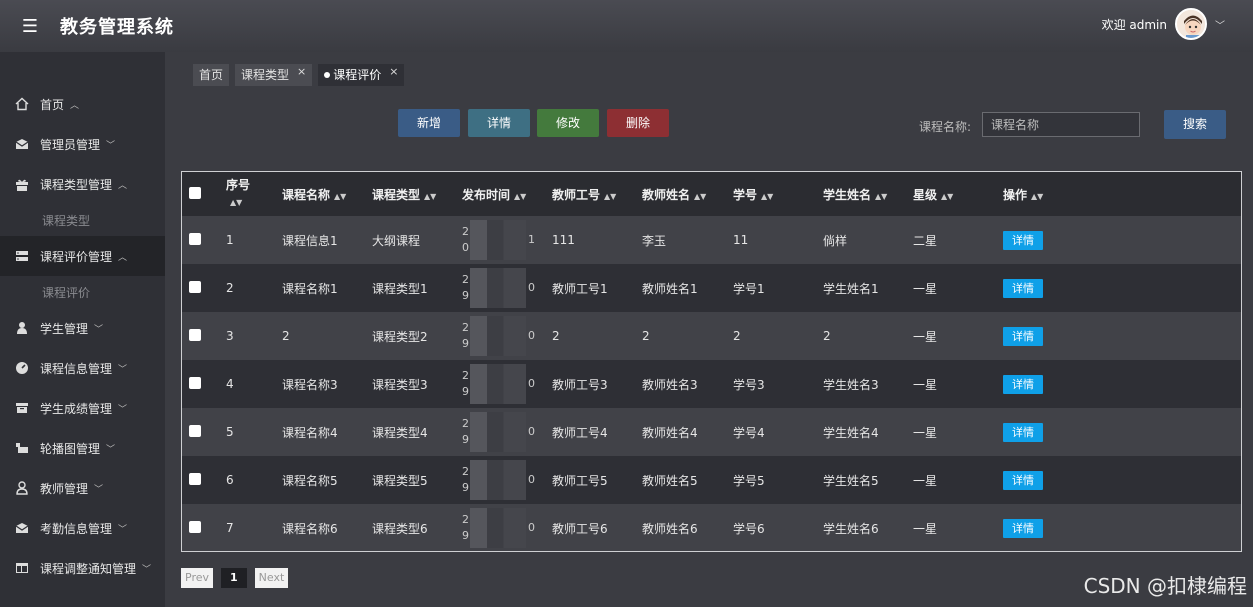 The image size is (1253, 607). What do you see at coordinates (400, 480) in the screenshot?
I see `cell-type: 课程类型5` at bounding box center [400, 480].